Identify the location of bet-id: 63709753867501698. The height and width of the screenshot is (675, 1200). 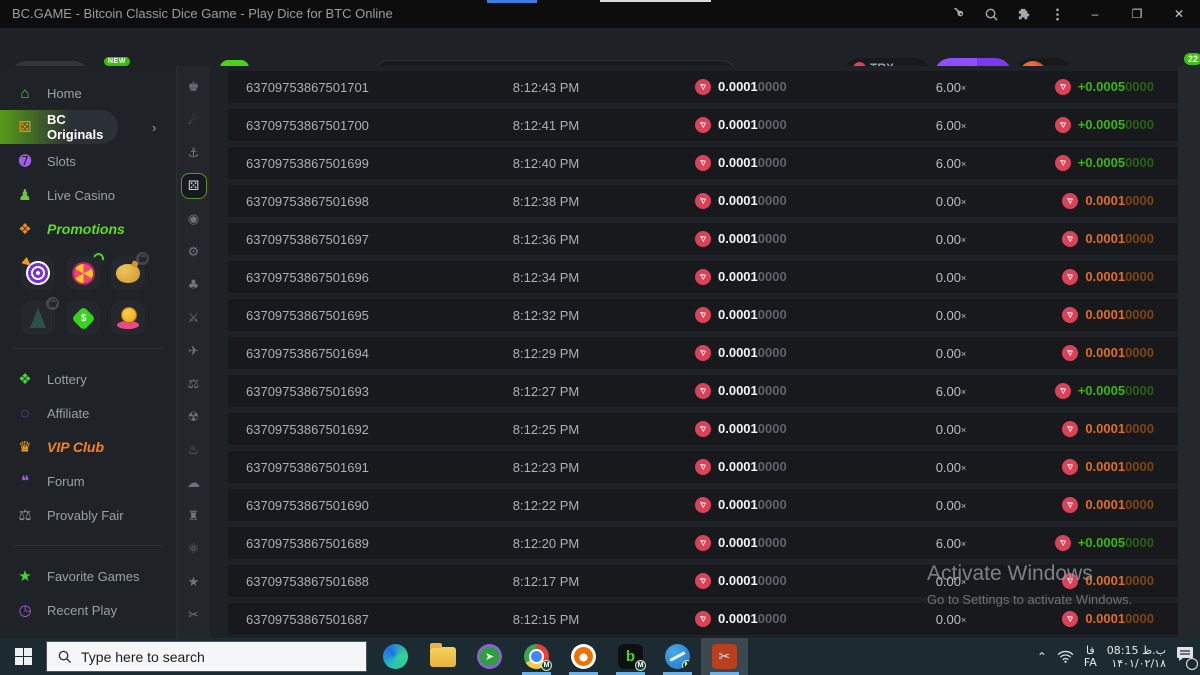
(348, 201).